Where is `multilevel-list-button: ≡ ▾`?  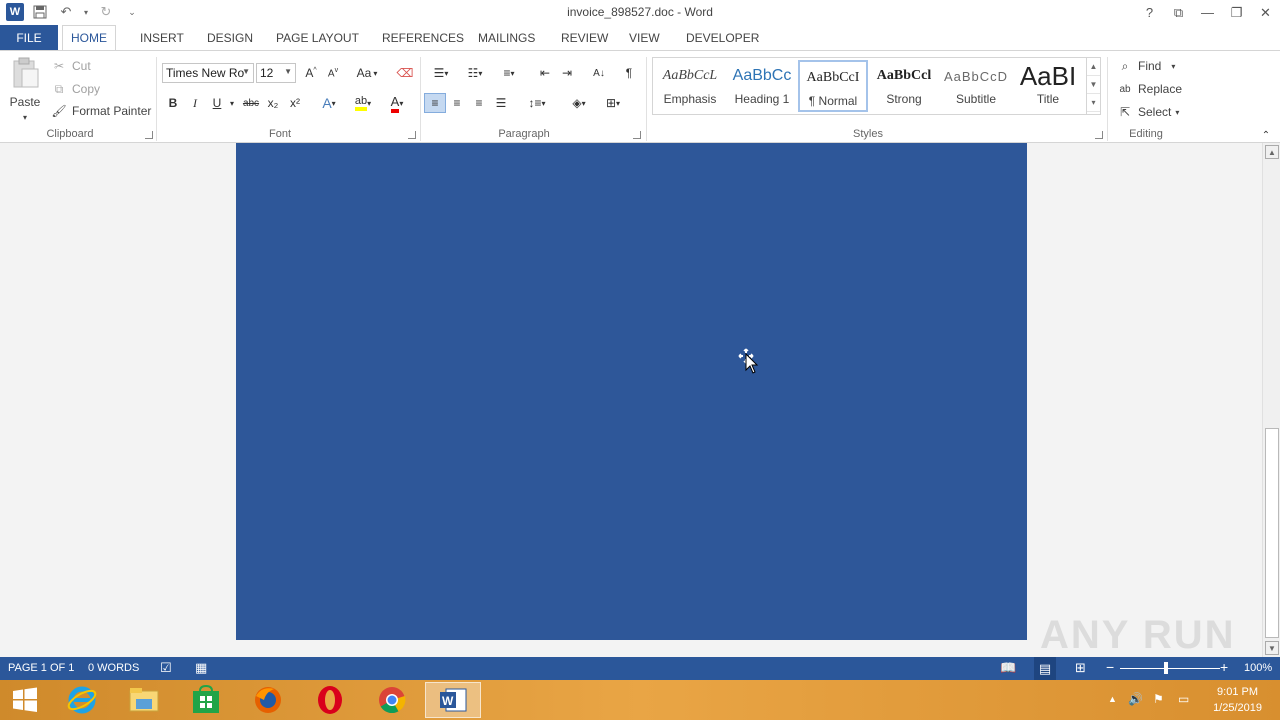 multilevel-list-button: ≡ ▾ is located at coordinates (509, 73).